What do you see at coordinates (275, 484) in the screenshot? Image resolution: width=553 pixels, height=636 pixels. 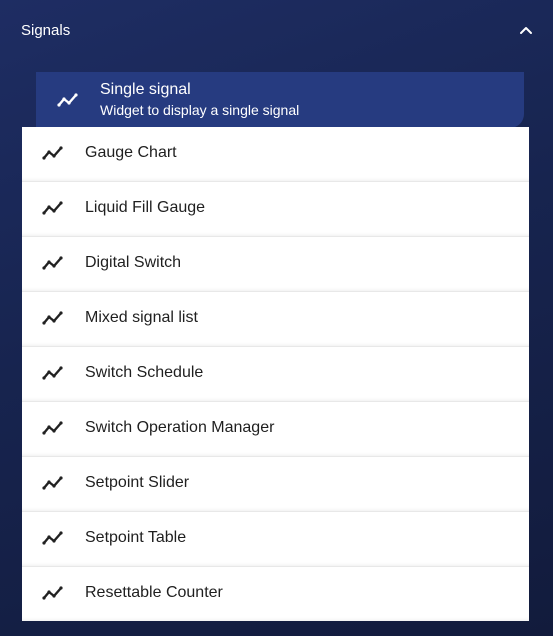 I see `widget-item-setpoint-slider: Setpoint Slider` at bounding box center [275, 484].